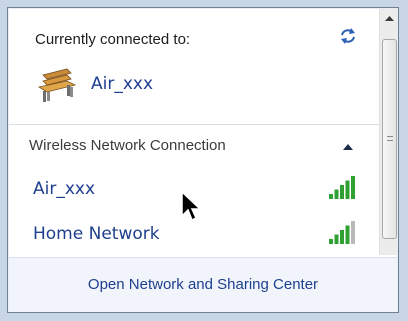 The height and width of the screenshot is (321, 408). I want to click on network-name: Air_xxx, so click(64, 189).